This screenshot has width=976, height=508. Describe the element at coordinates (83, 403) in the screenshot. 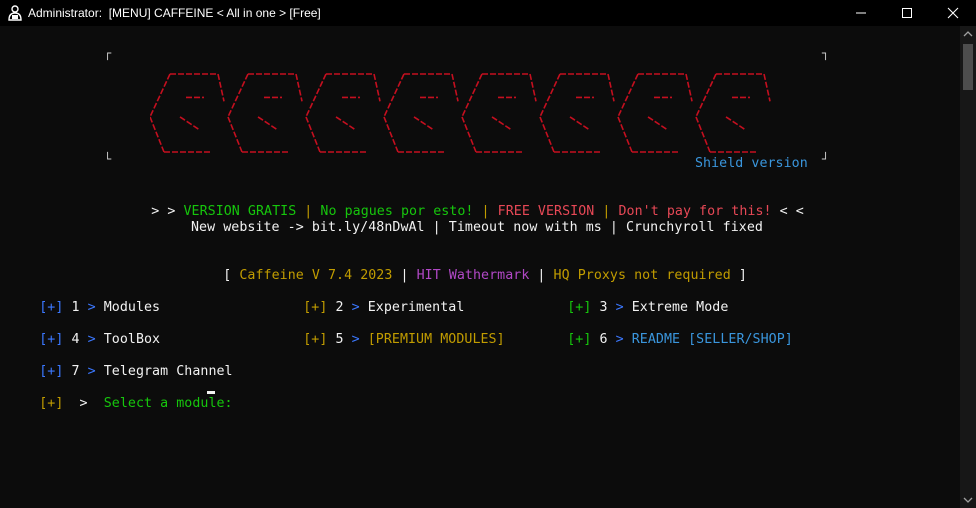

I see `prompt-arrow: >` at that location.